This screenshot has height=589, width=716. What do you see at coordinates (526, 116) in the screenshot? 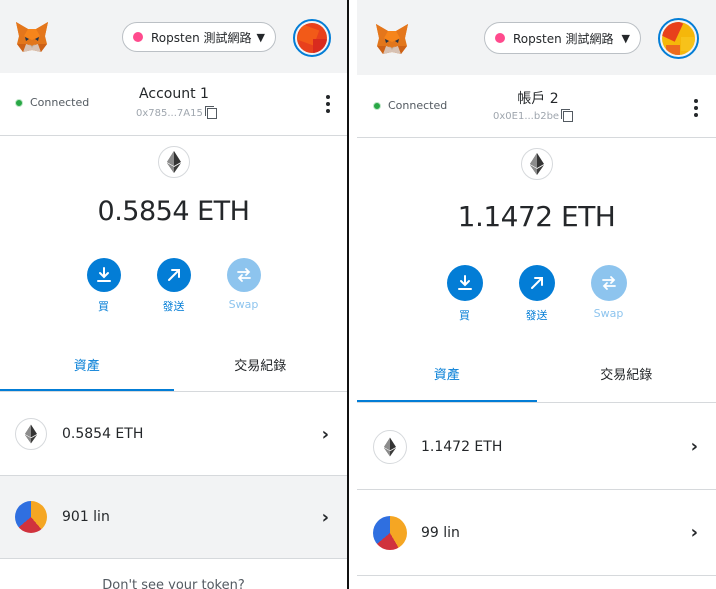
I see `account-address-text: 0x0E1...b2be` at bounding box center [526, 116].